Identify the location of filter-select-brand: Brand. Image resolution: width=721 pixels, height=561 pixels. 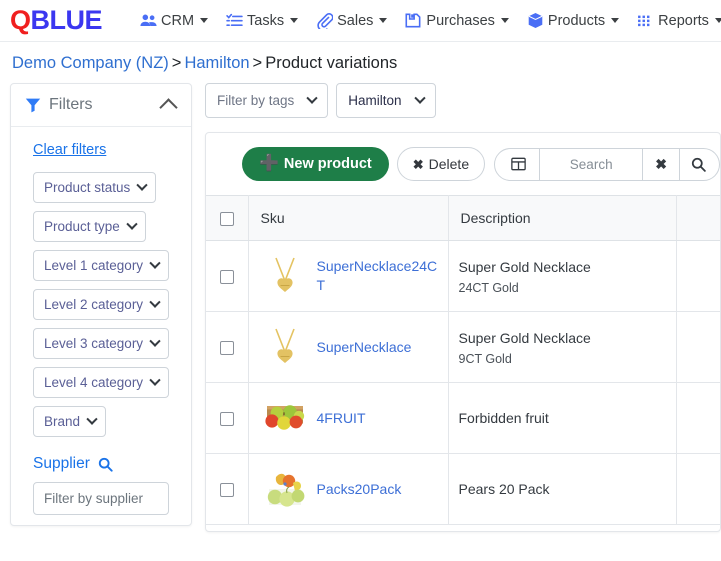
(70, 421).